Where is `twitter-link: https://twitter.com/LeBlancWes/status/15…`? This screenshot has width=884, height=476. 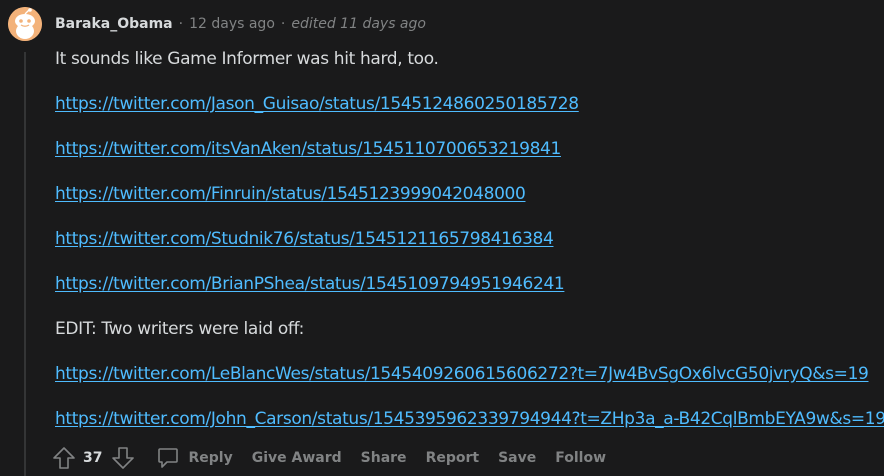 twitter-link: https://twitter.com/LeBlancWes/status/15… is located at coordinates (462, 374).